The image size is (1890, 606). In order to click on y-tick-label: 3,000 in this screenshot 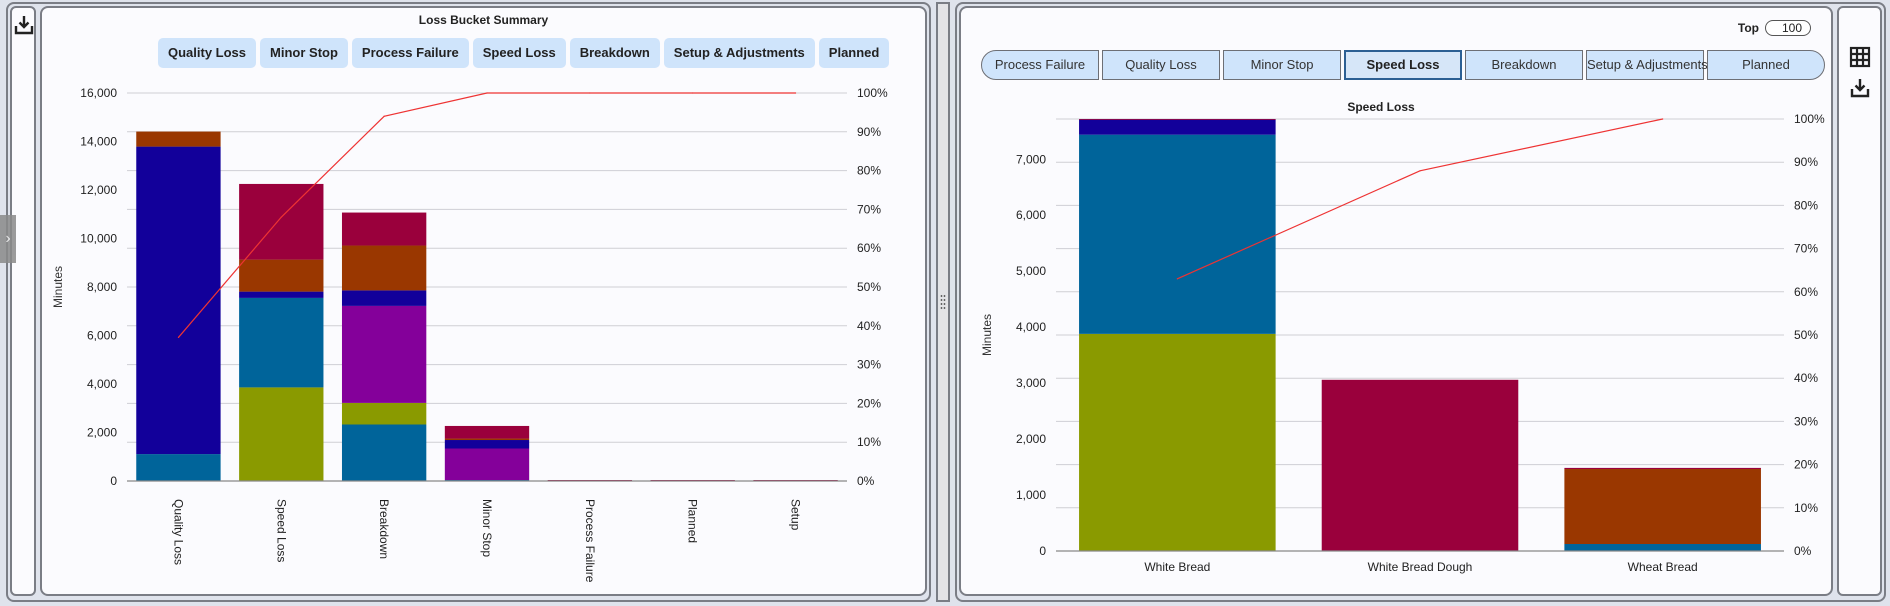, I will do `click(1031, 383)`.